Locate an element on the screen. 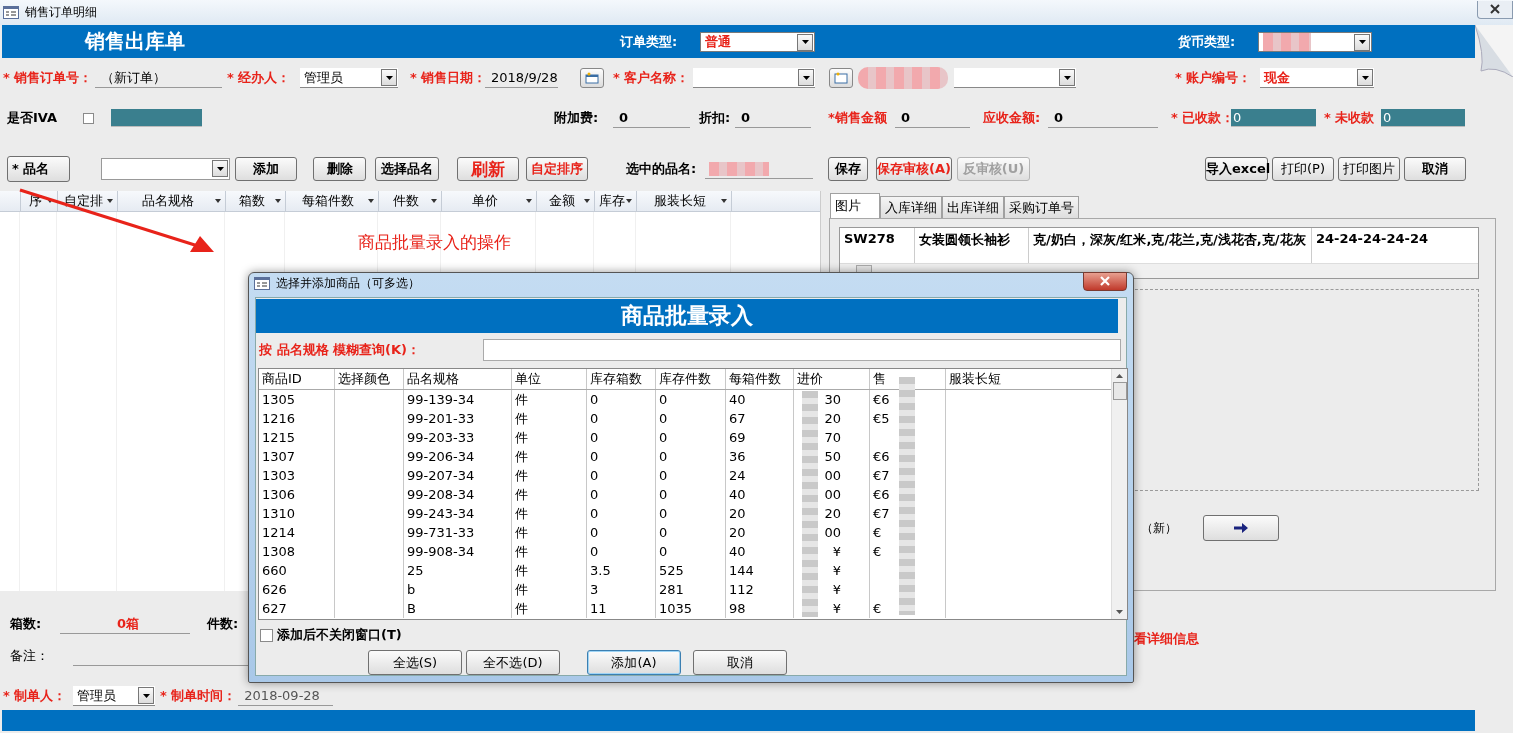 The width and height of the screenshot is (1513, 733). save-button: 保存 is located at coordinates (848, 169).